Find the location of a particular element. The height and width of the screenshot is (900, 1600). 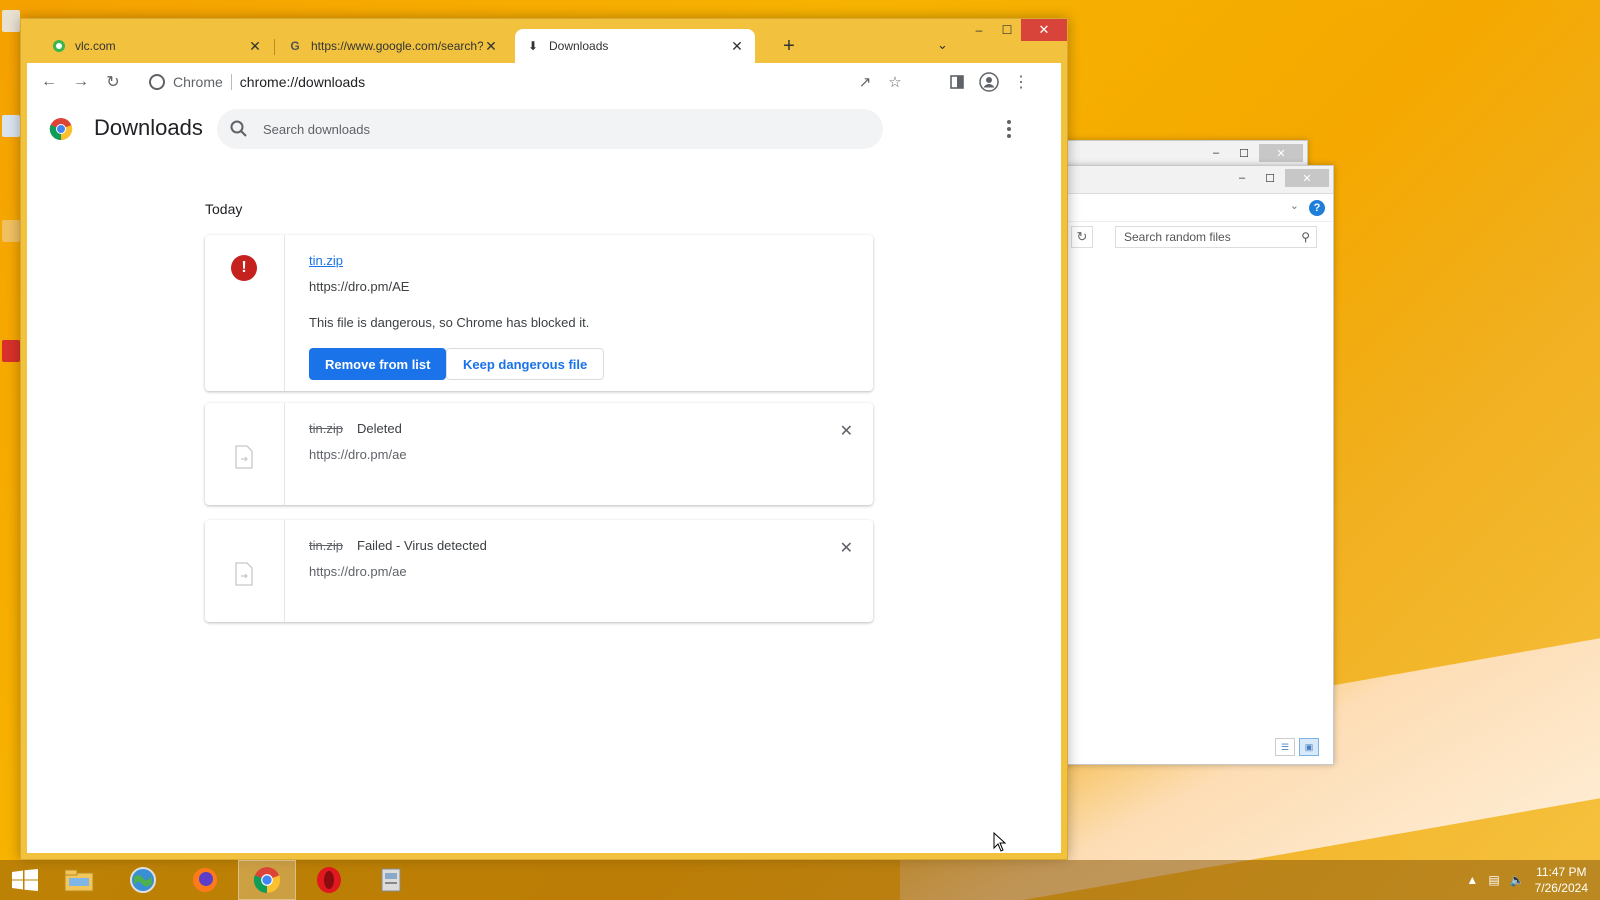

download-icon-column: ! is located at coordinates (245, 313).